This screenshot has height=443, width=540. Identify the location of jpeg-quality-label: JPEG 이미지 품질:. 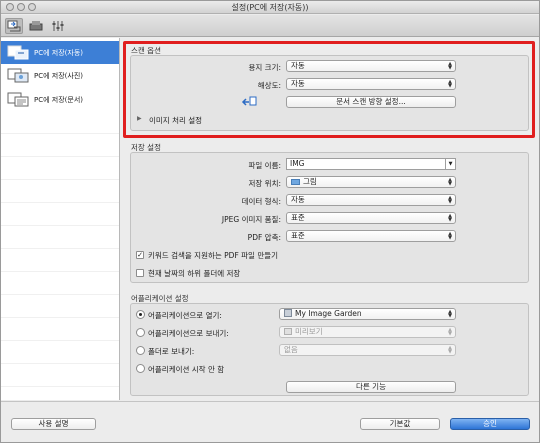
(251, 219).